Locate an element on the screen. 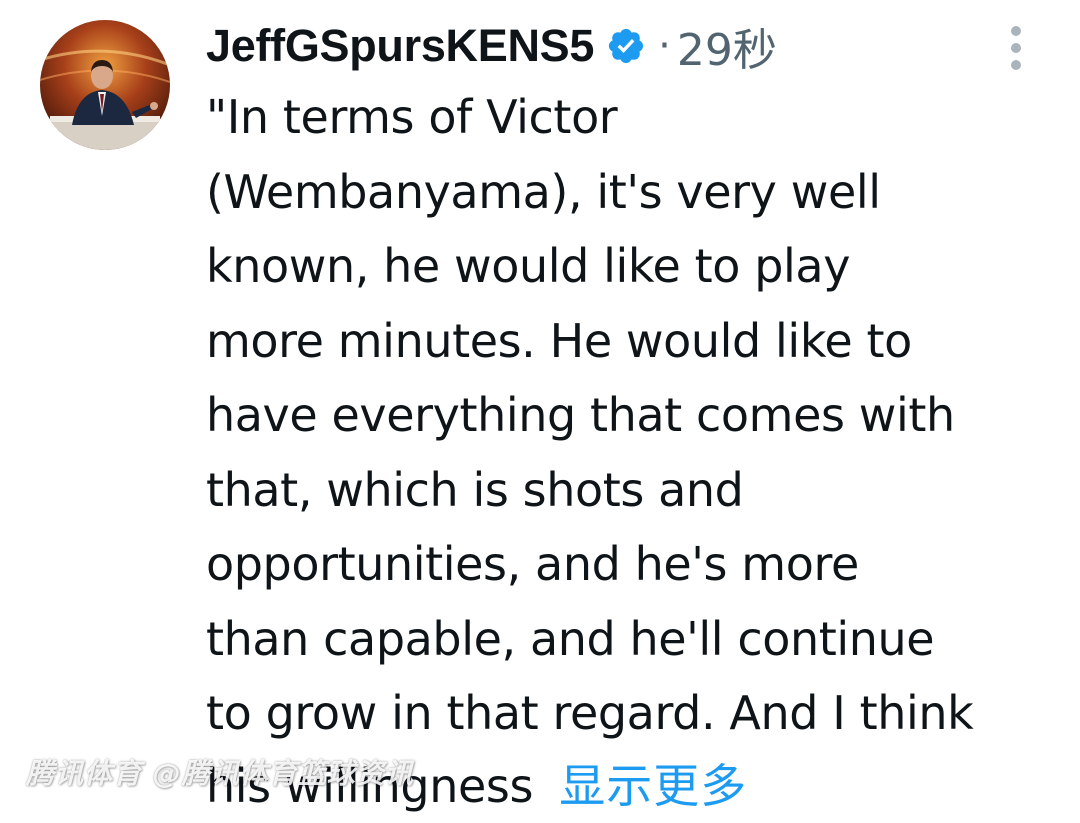  tweet-text-line: known, he would like to play is located at coordinates (528, 266).